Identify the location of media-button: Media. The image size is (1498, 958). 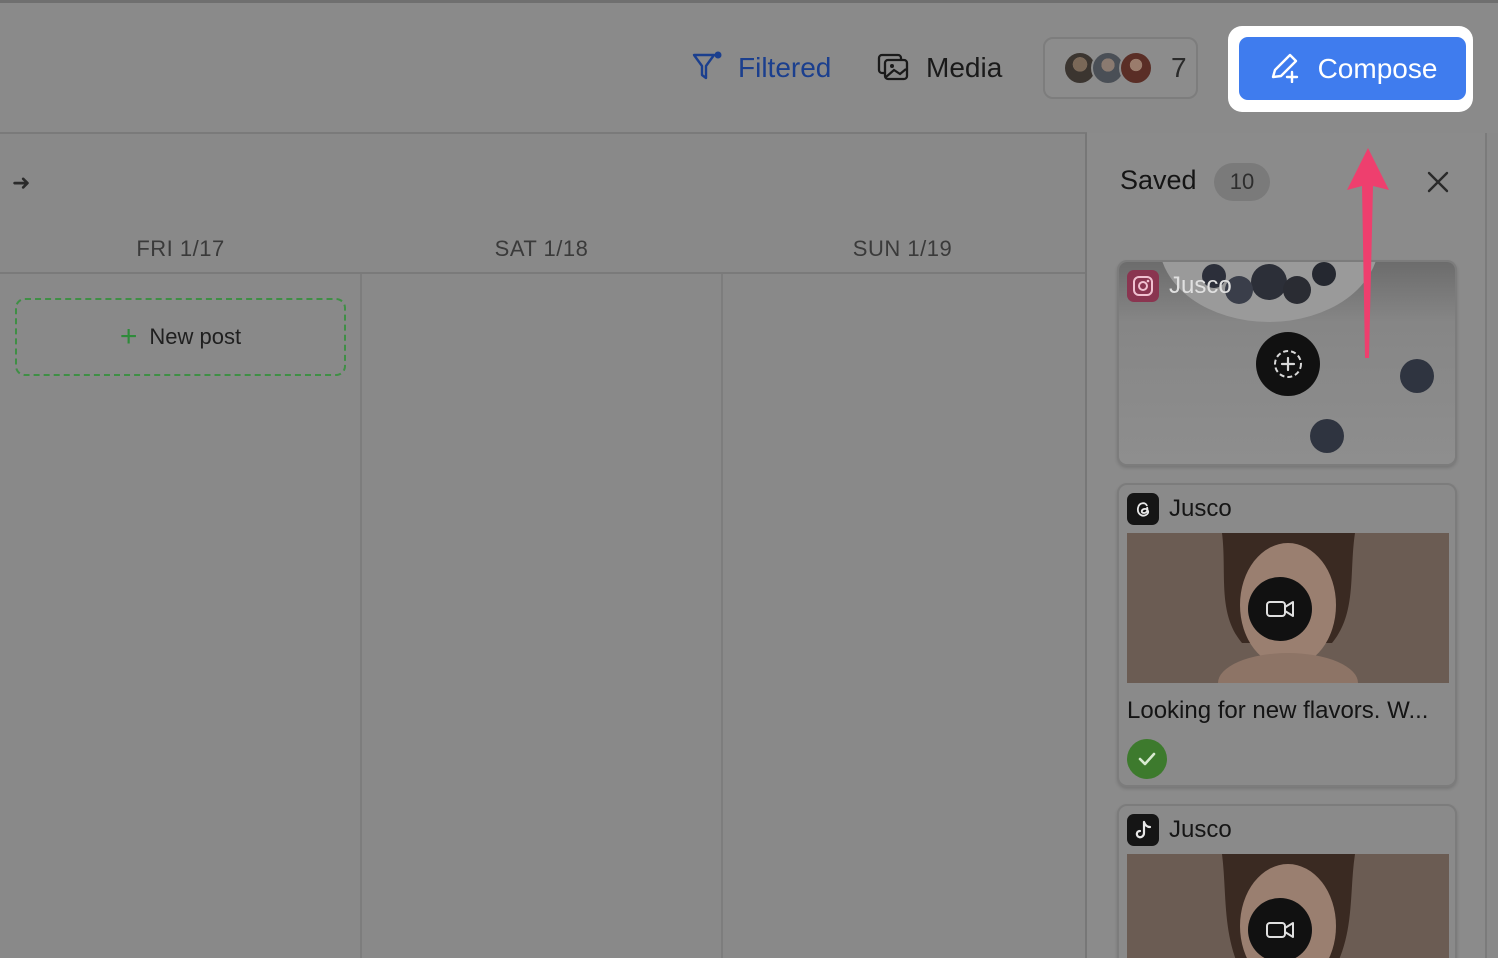
(939, 68).